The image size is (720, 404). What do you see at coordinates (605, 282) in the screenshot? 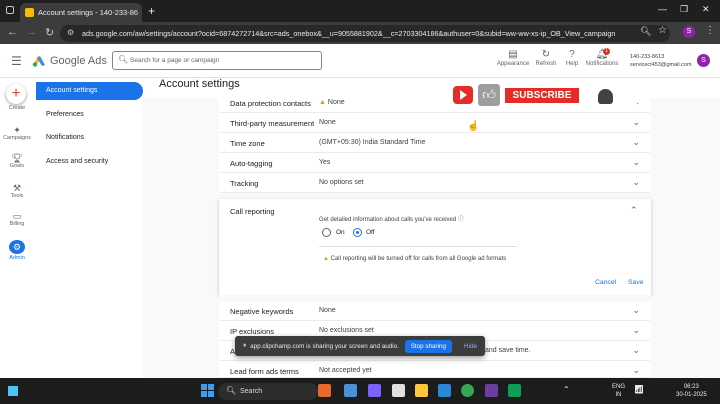
I see `cancel-button: Cancel` at bounding box center [605, 282].